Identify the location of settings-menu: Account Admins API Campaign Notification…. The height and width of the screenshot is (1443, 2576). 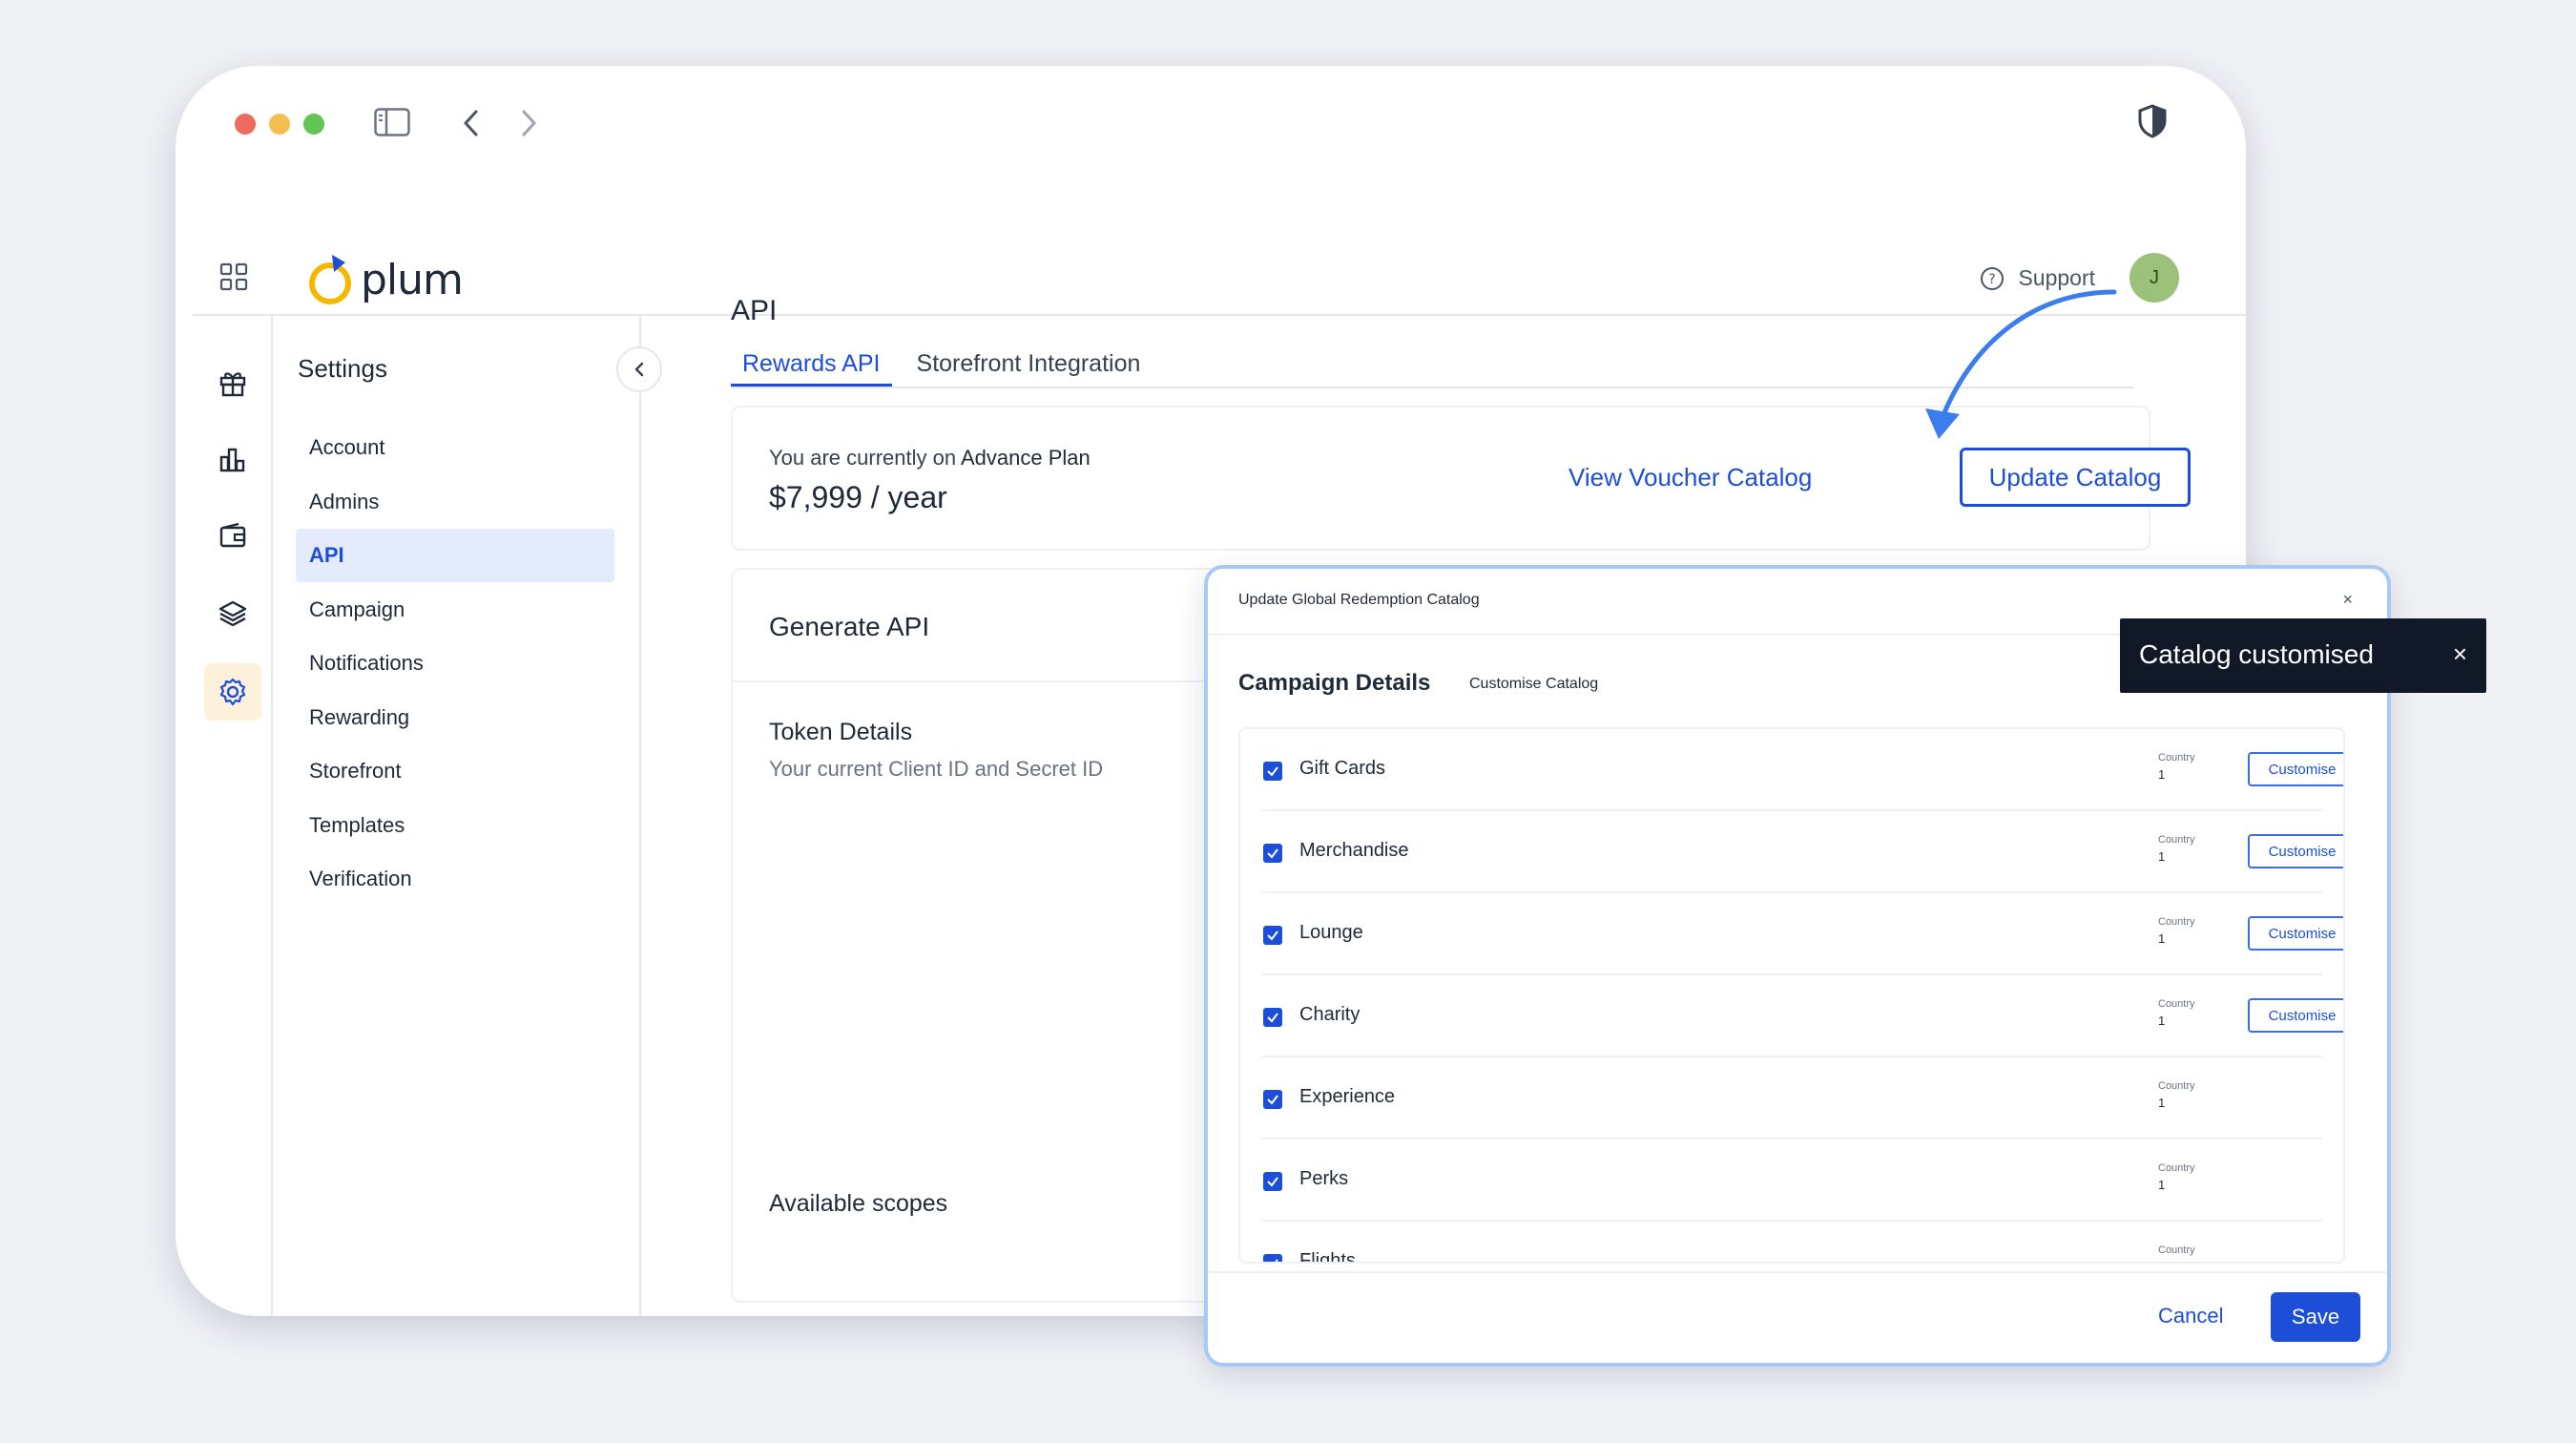
(455, 664).